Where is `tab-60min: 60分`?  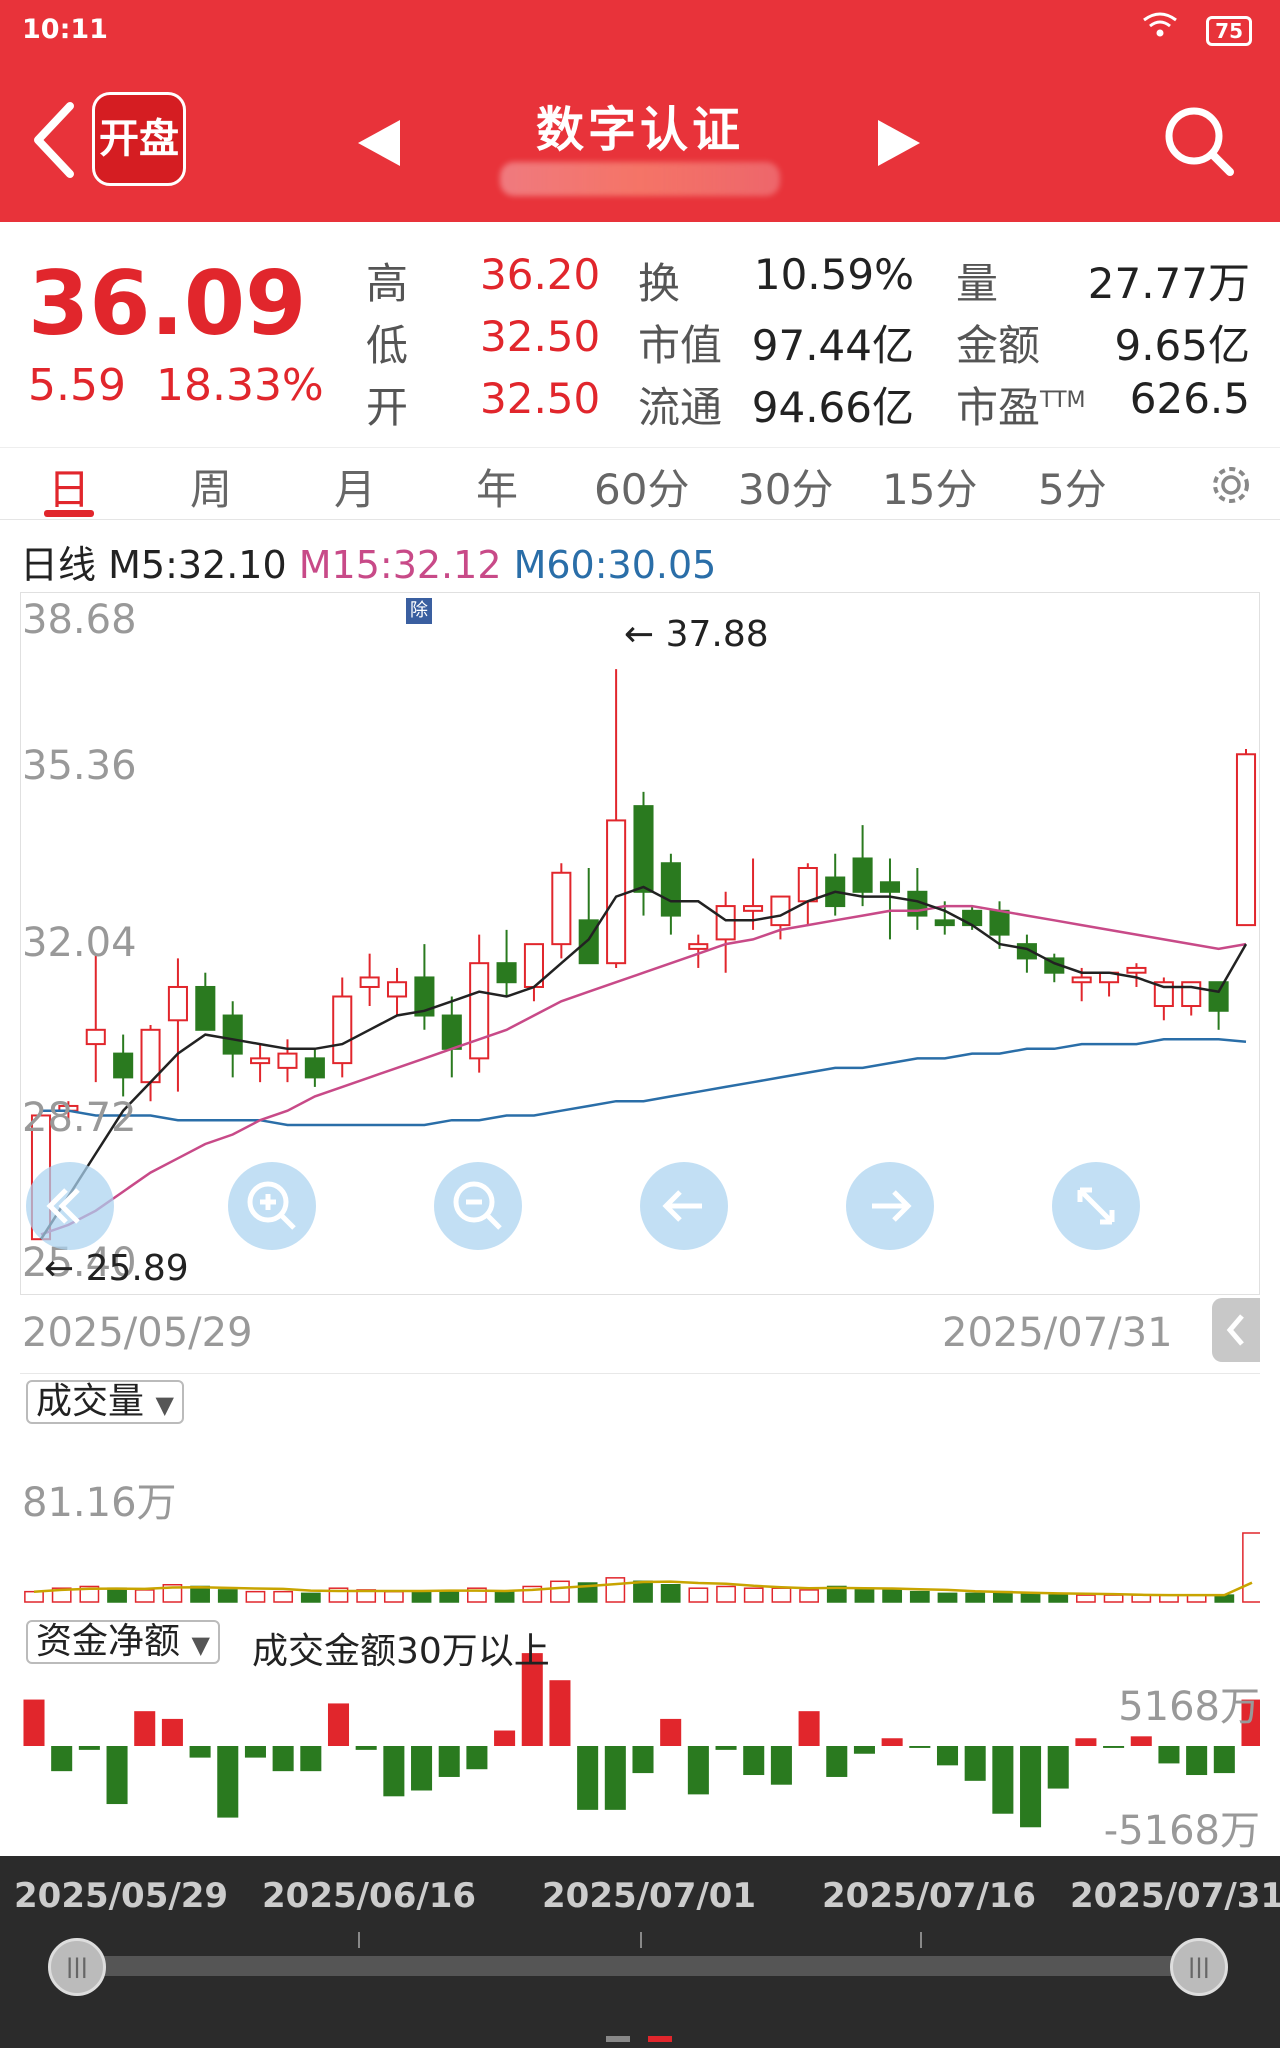
tab-60min: 60分 is located at coordinates (641, 486).